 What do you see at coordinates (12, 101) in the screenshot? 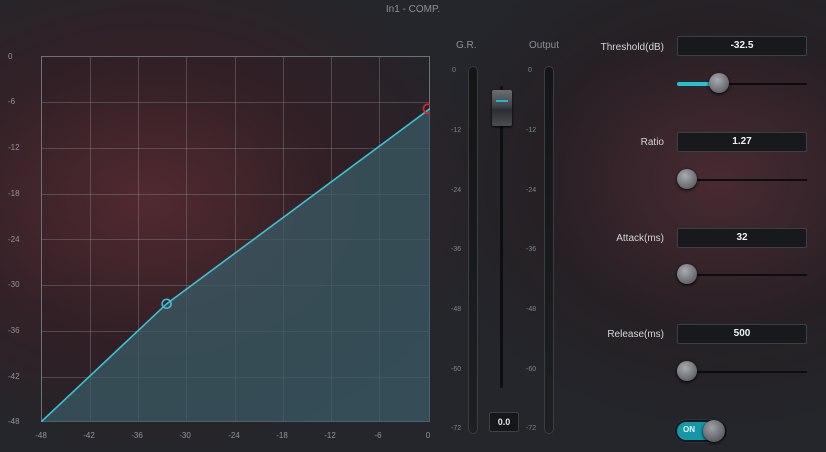
I see `y-tick-label: -6` at bounding box center [12, 101].